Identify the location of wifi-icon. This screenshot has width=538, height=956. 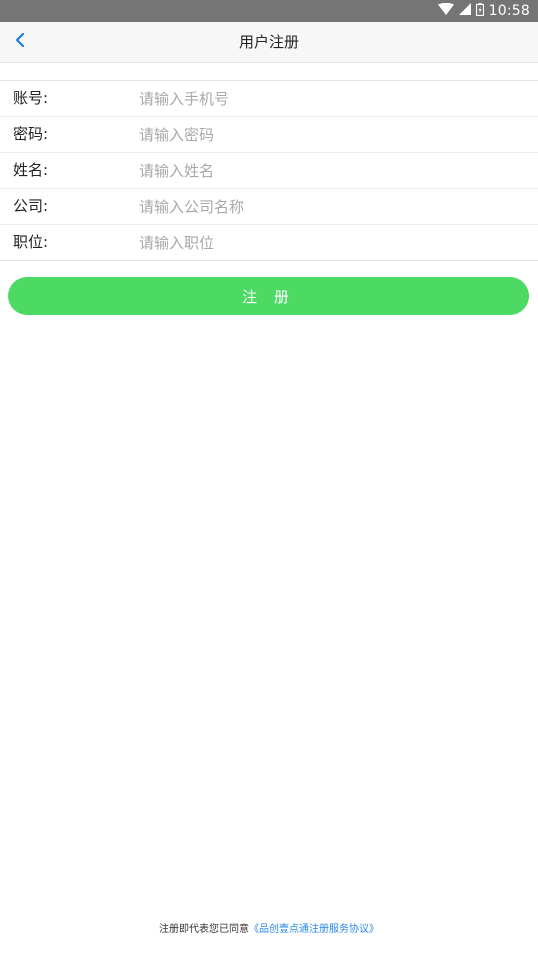
(445, 10).